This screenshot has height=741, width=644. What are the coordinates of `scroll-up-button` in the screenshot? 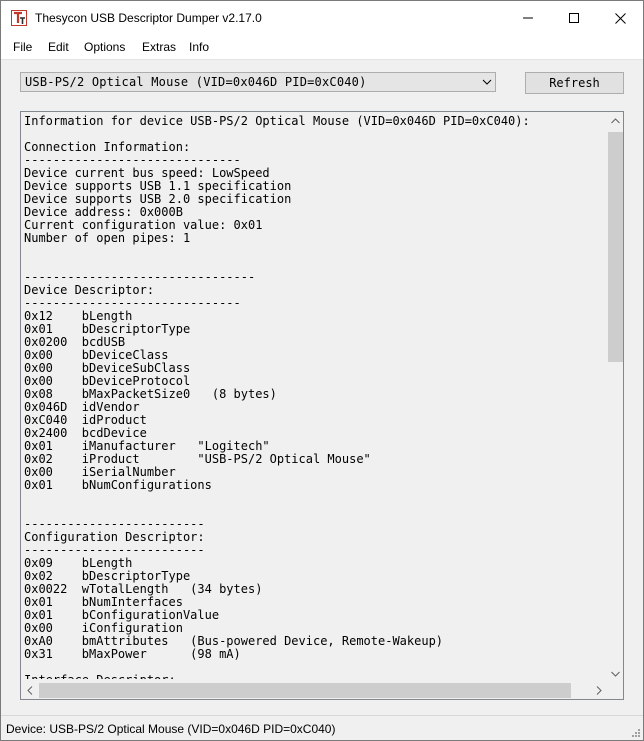 It's located at (615, 120).